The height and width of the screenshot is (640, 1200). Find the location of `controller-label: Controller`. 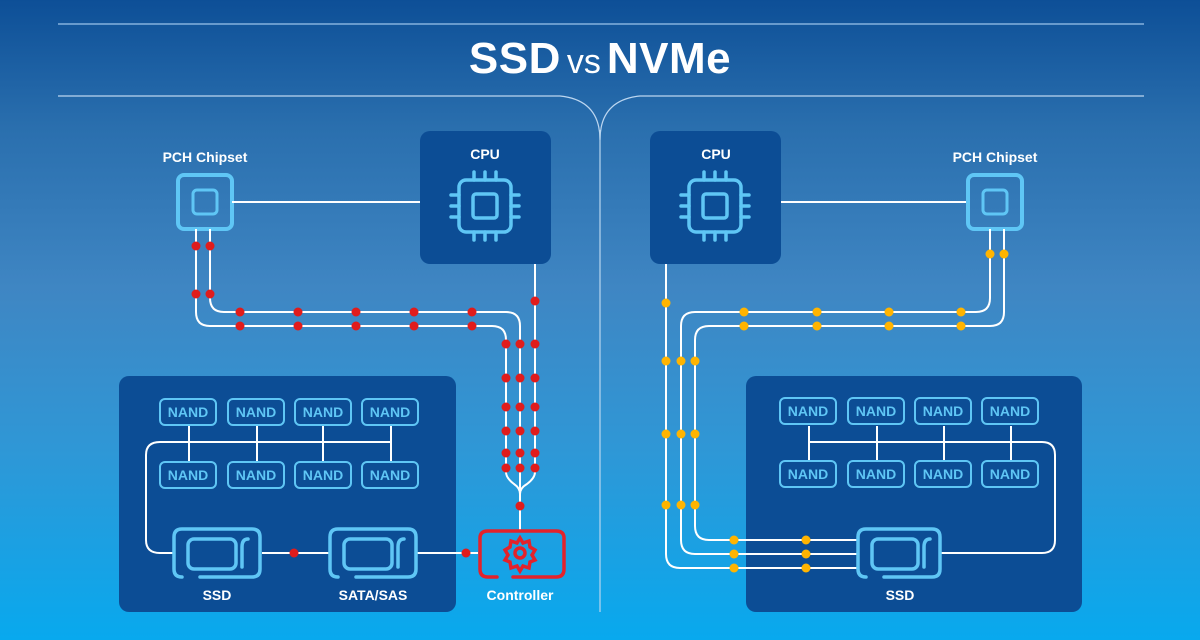

controller-label: Controller is located at coordinates (520, 595).